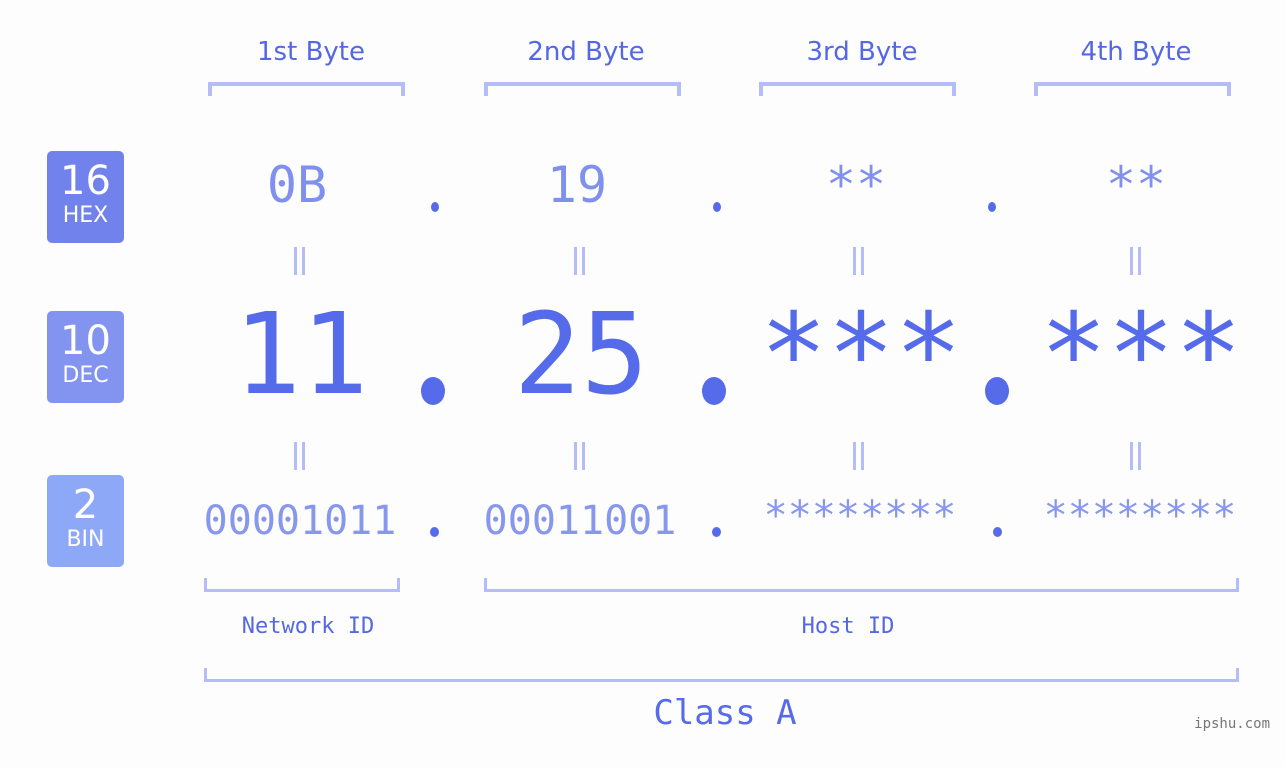  I want to click on bin-badge: 2 BIN, so click(85, 521).